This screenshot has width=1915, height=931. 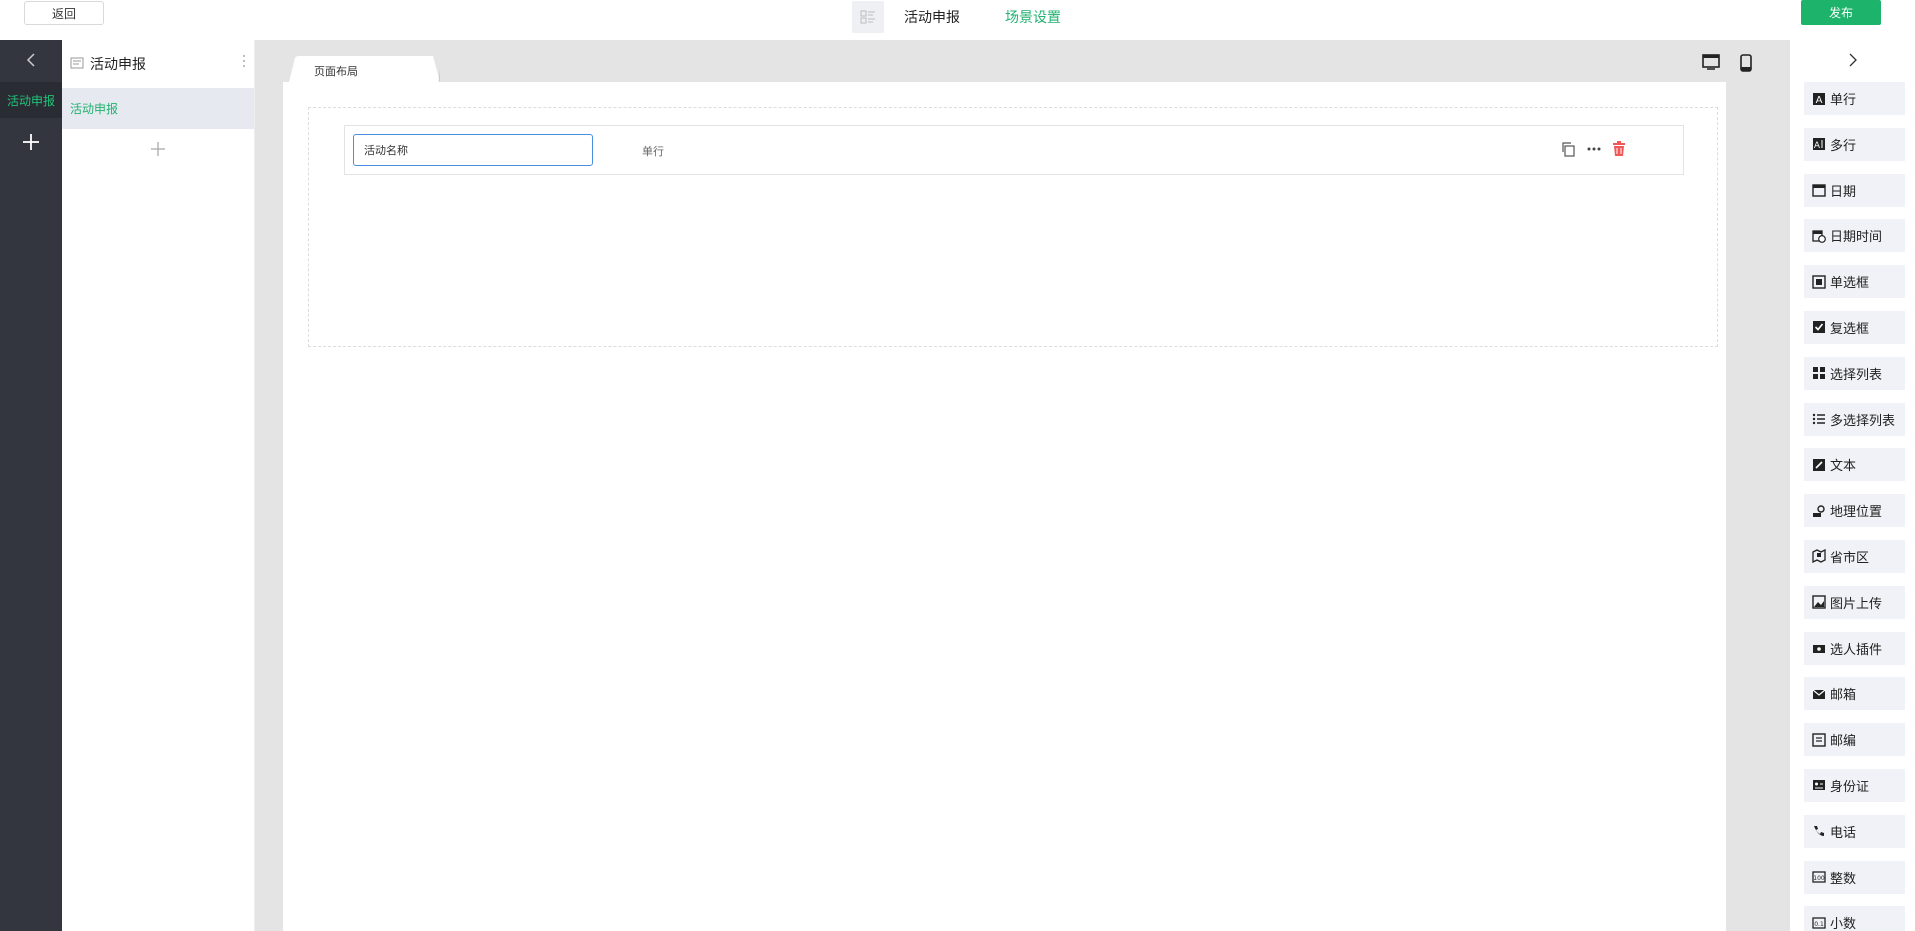 I want to click on widget-item: A 单行, so click(x=1854, y=98).